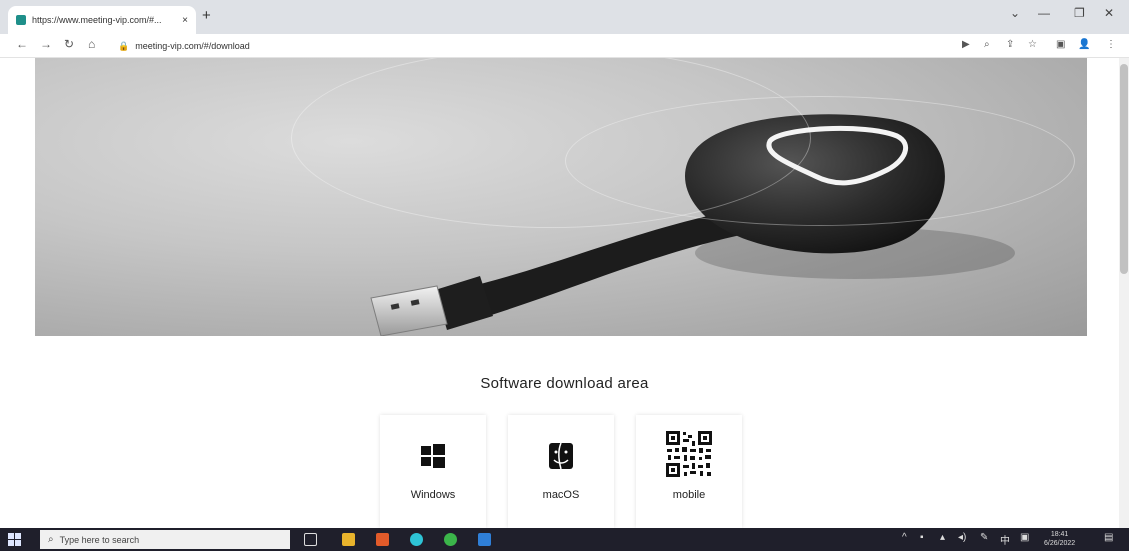 The width and height of the screenshot is (1129, 551). Describe the element at coordinates (192, 46) in the screenshot. I see `address-url: meeting-vip.com/#/download` at that location.